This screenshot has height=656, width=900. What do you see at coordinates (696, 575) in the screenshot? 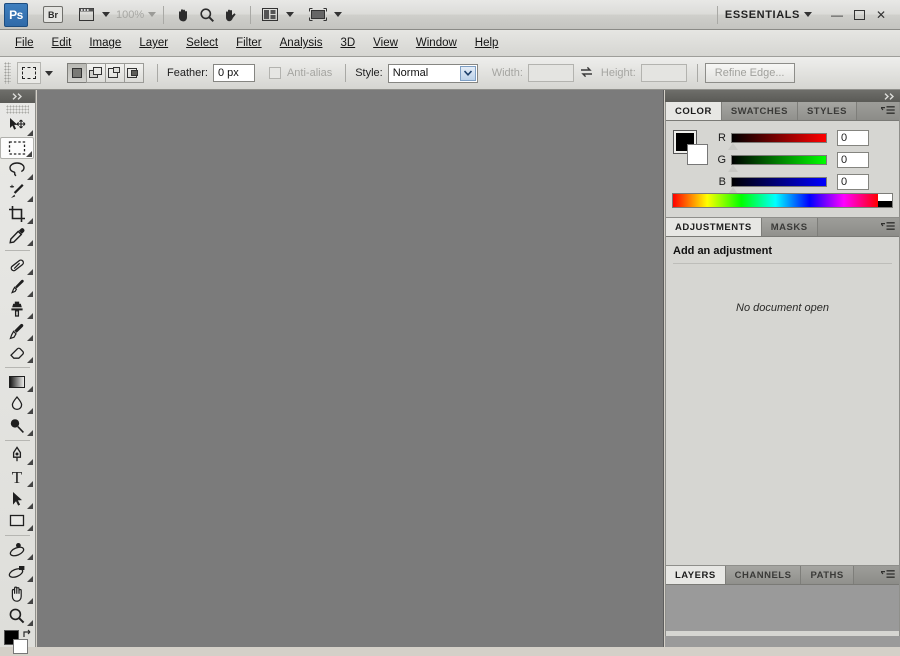
I see `tab-layers: LAYERS` at bounding box center [696, 575].